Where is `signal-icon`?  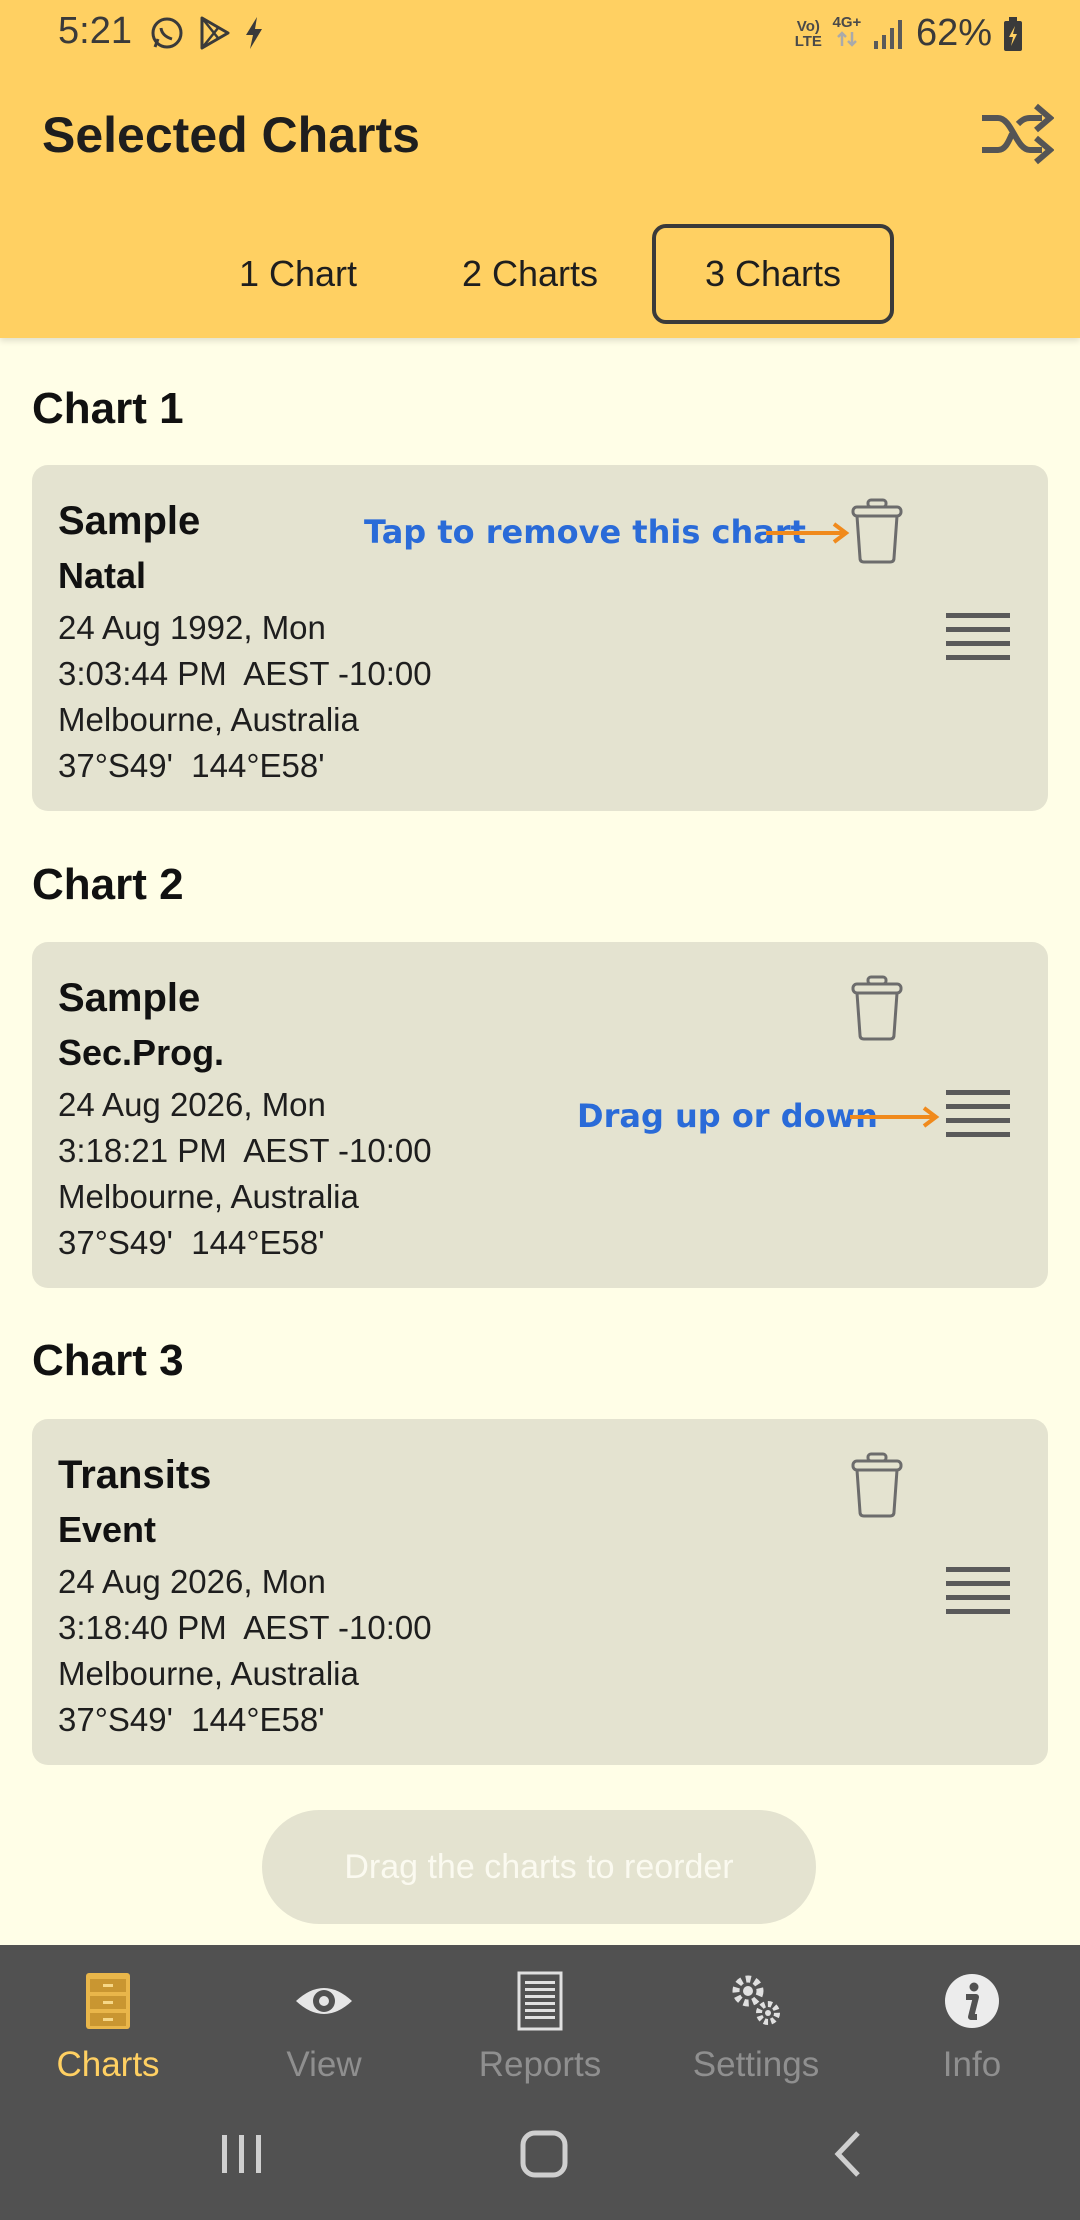 signal-icon is located at coordinates (887, 34).